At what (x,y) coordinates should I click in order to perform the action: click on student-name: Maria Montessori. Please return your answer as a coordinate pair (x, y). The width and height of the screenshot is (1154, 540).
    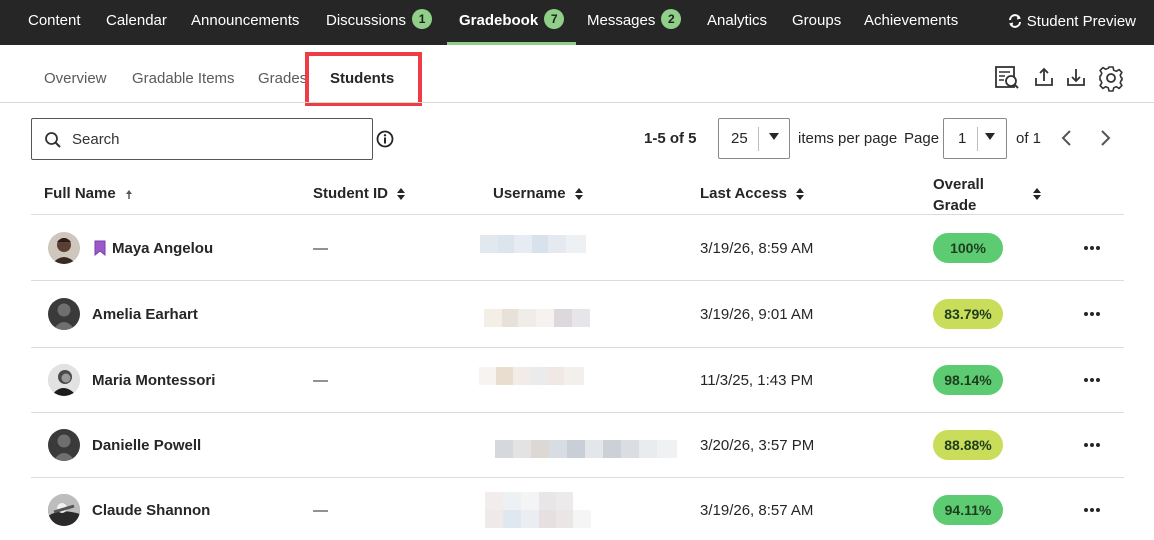
    Looking at the image, I should click on (153, 380).